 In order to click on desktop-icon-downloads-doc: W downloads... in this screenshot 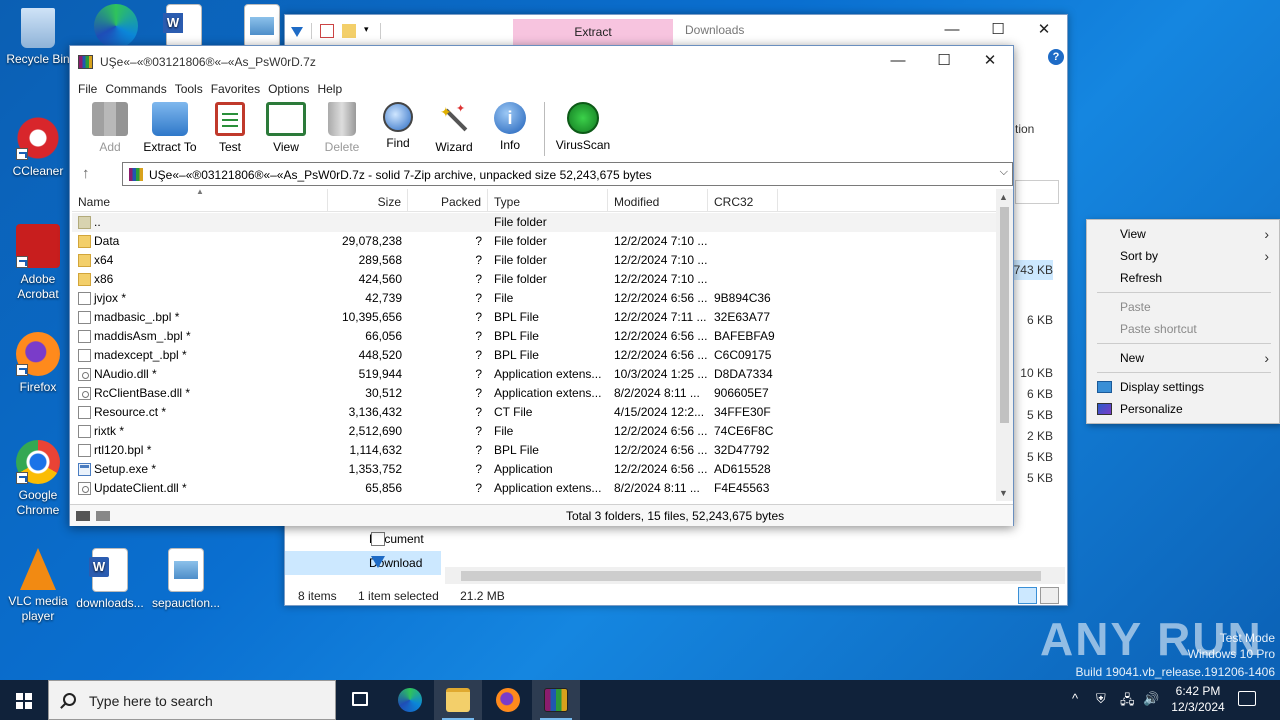, I will do `click(110, 579)`.